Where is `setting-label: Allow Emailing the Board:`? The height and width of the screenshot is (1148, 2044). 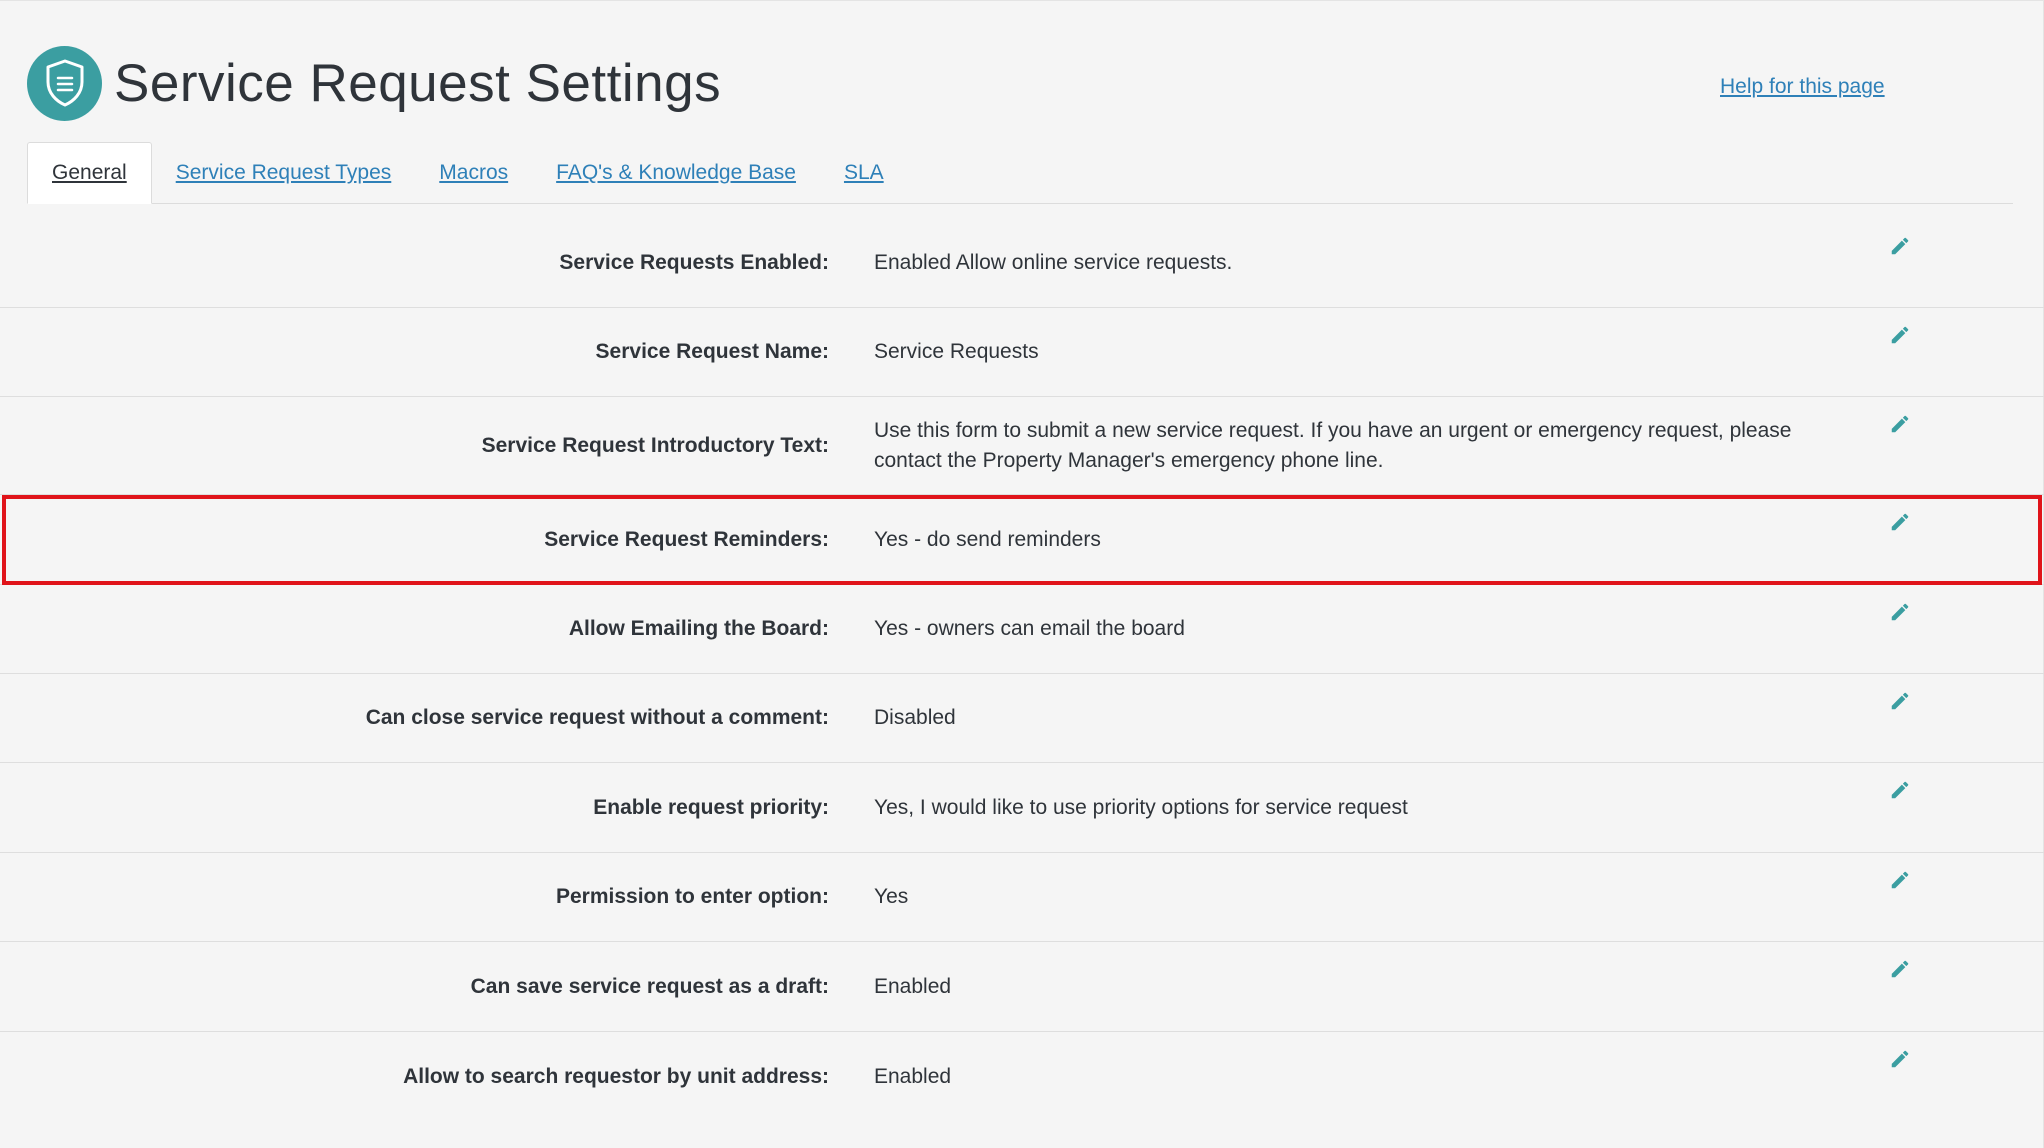 setting-label: Allow Emailing the Board: is located at coordinates (698, 628).